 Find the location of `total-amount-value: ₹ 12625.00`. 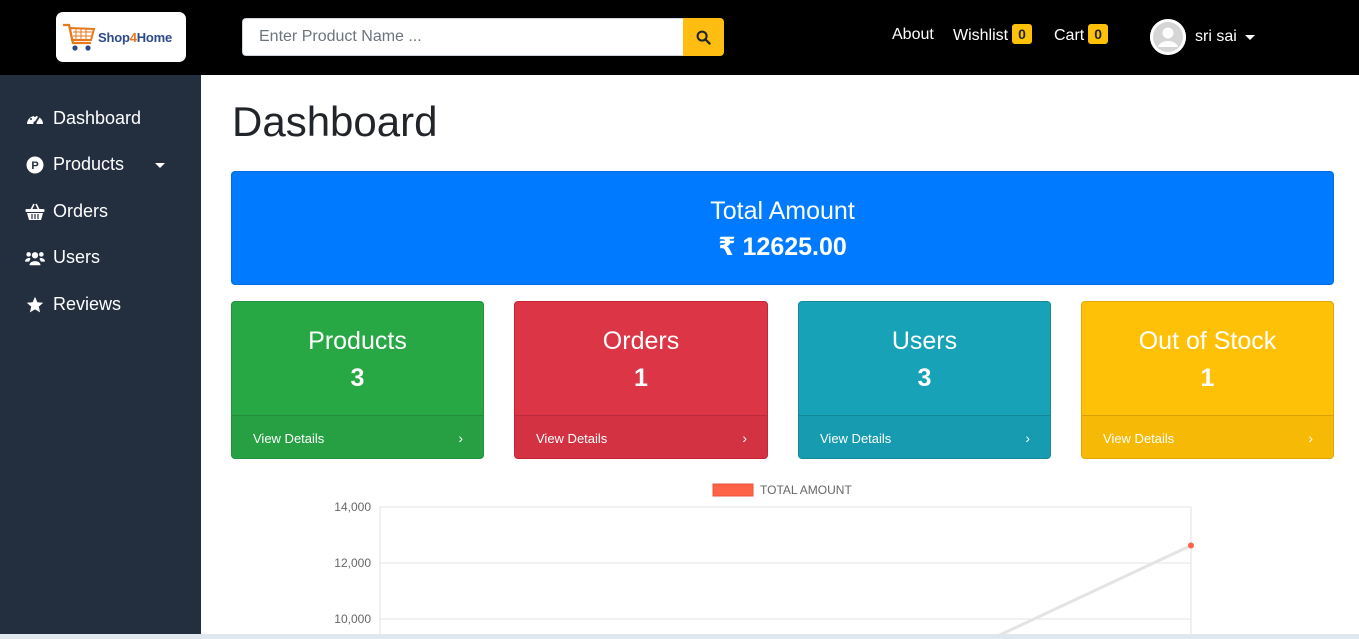

total-amount-value: ₹ 12625.00 is located at coordinates (782, 247).